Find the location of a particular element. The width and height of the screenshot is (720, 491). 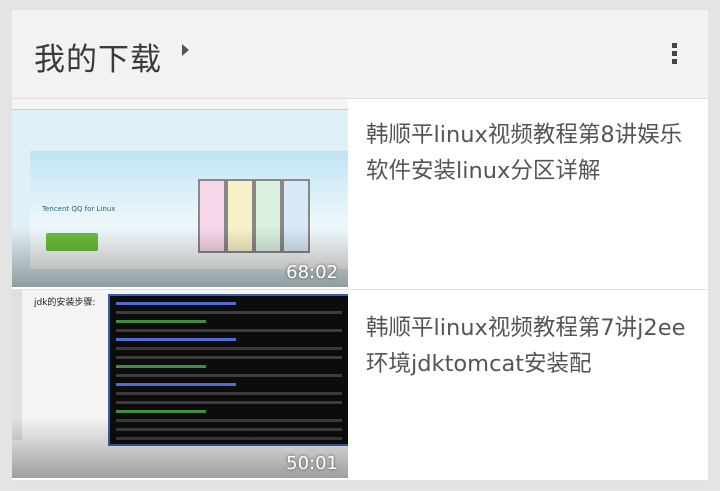

video-duration: 50:01 is located at coordinates (312, 463).